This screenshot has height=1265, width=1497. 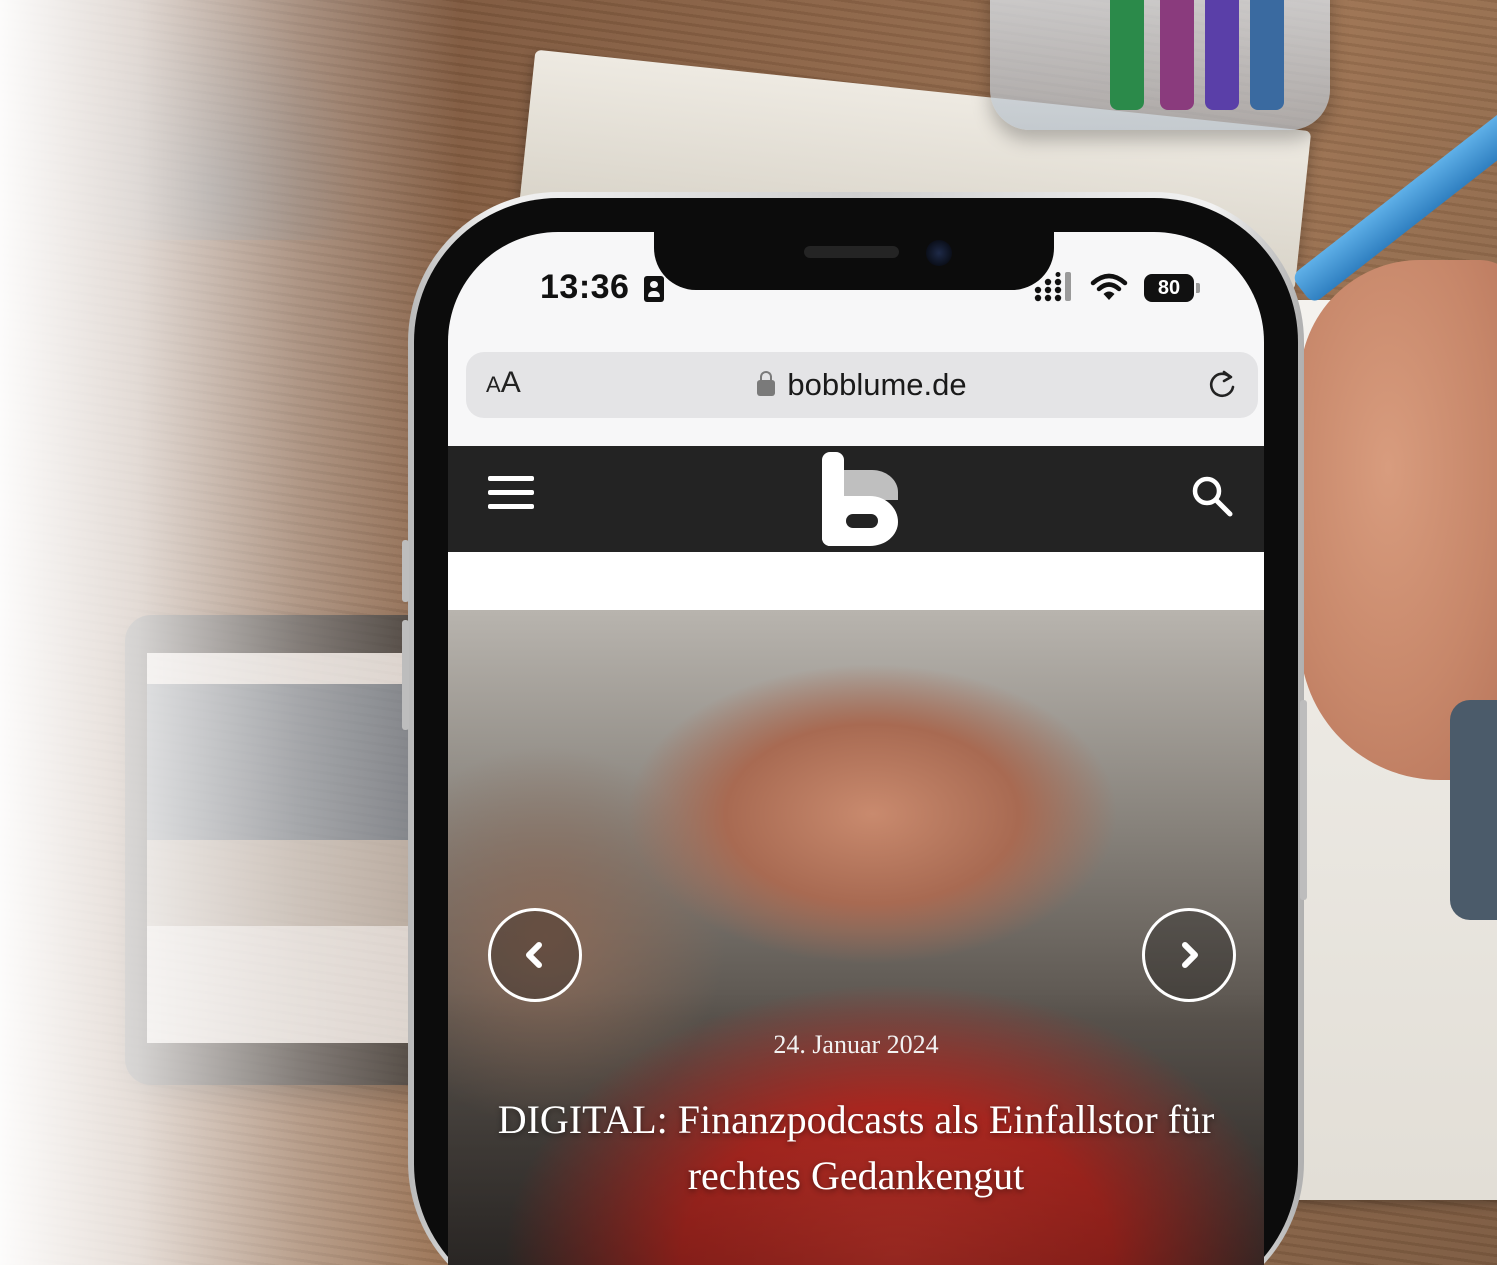 What do you see at coordinates (856, 581) in the screenshot?
I see `content-spacer` at bounding box center [856, 581].